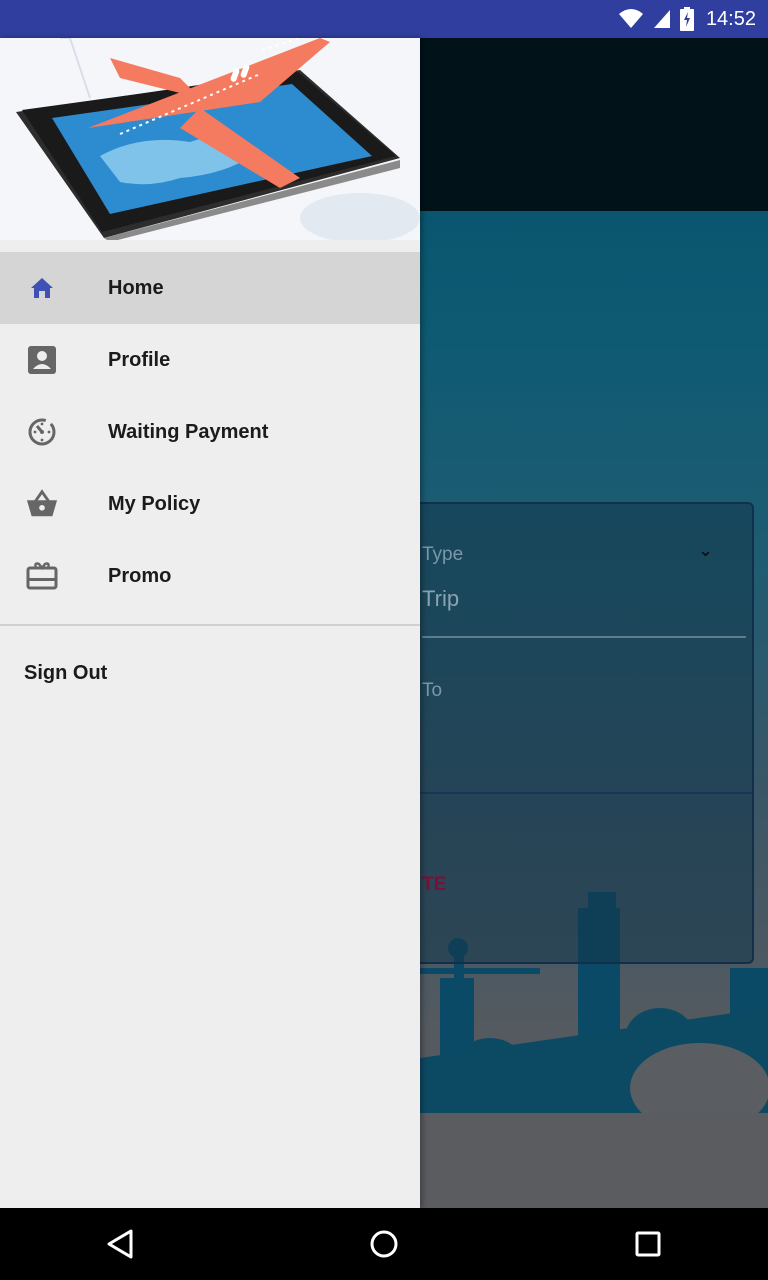  I want to click on wifi-icon, so click(630, 18).